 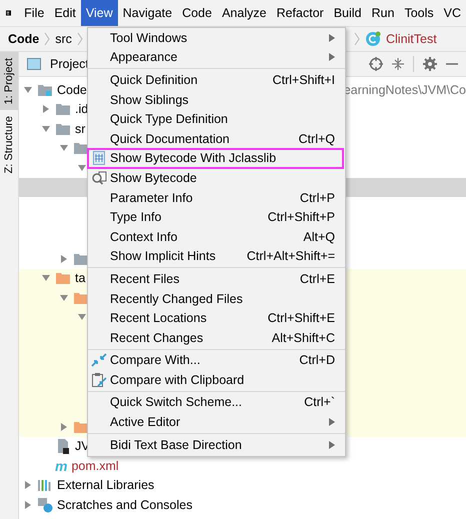 I want to click on libraries-icon, so click(x=45, y=485).